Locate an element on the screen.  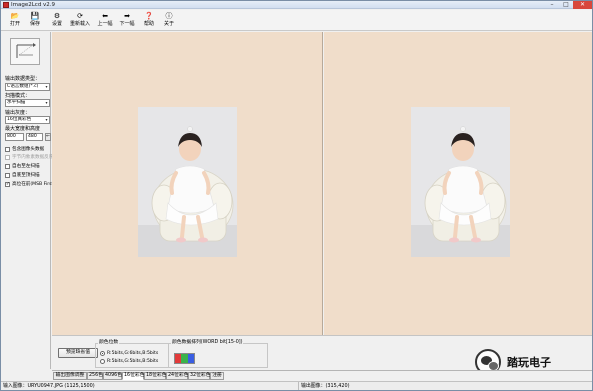
rgb-order-swatch is located at coordinates (184, 358).